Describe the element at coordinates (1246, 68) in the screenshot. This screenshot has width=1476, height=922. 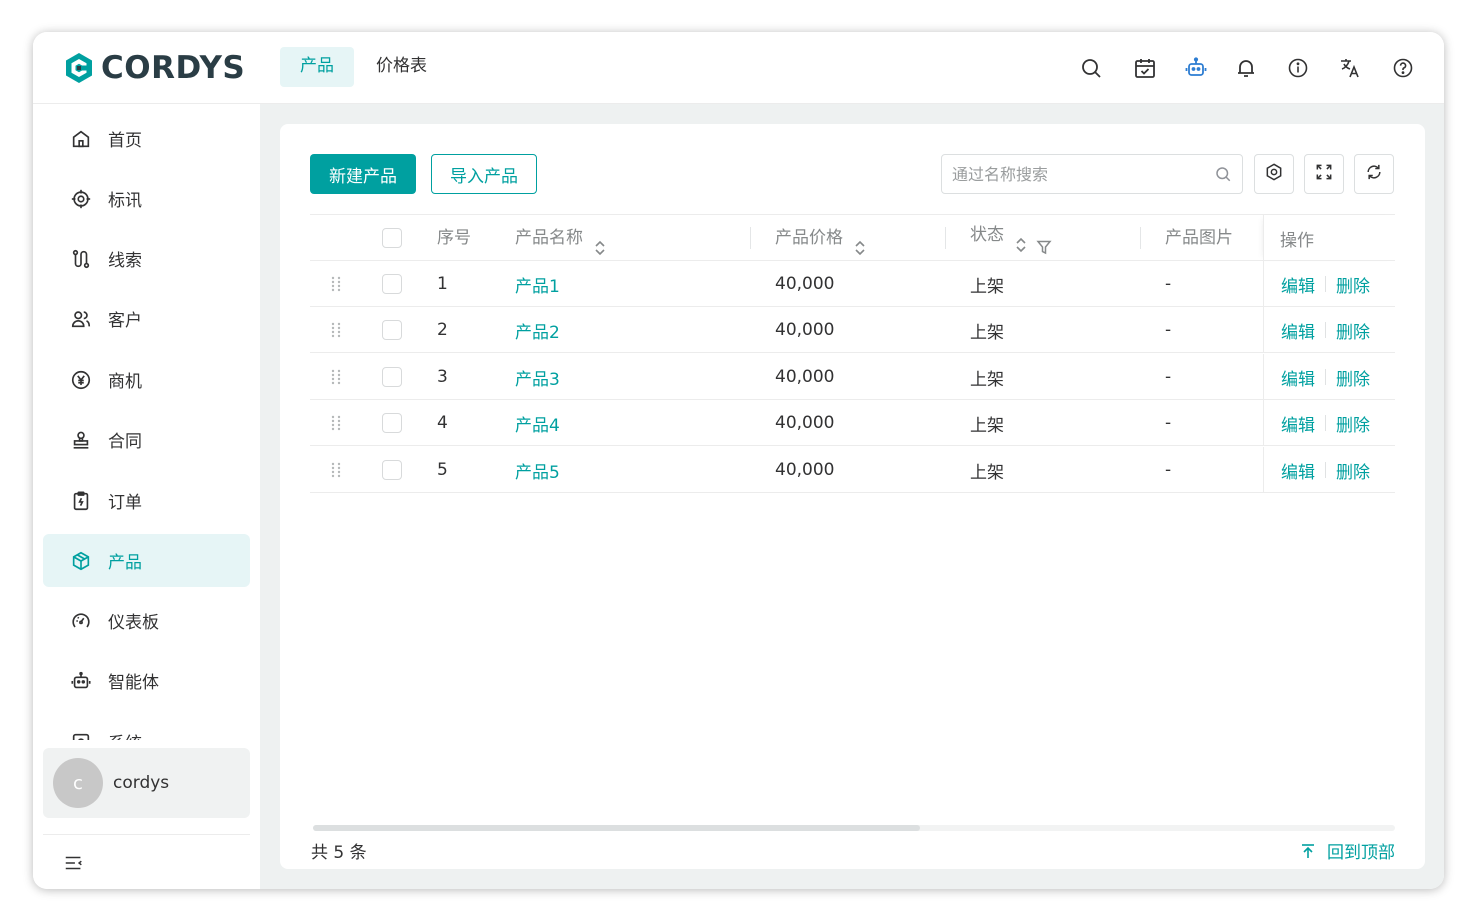
I see `bell-icon` at that location.